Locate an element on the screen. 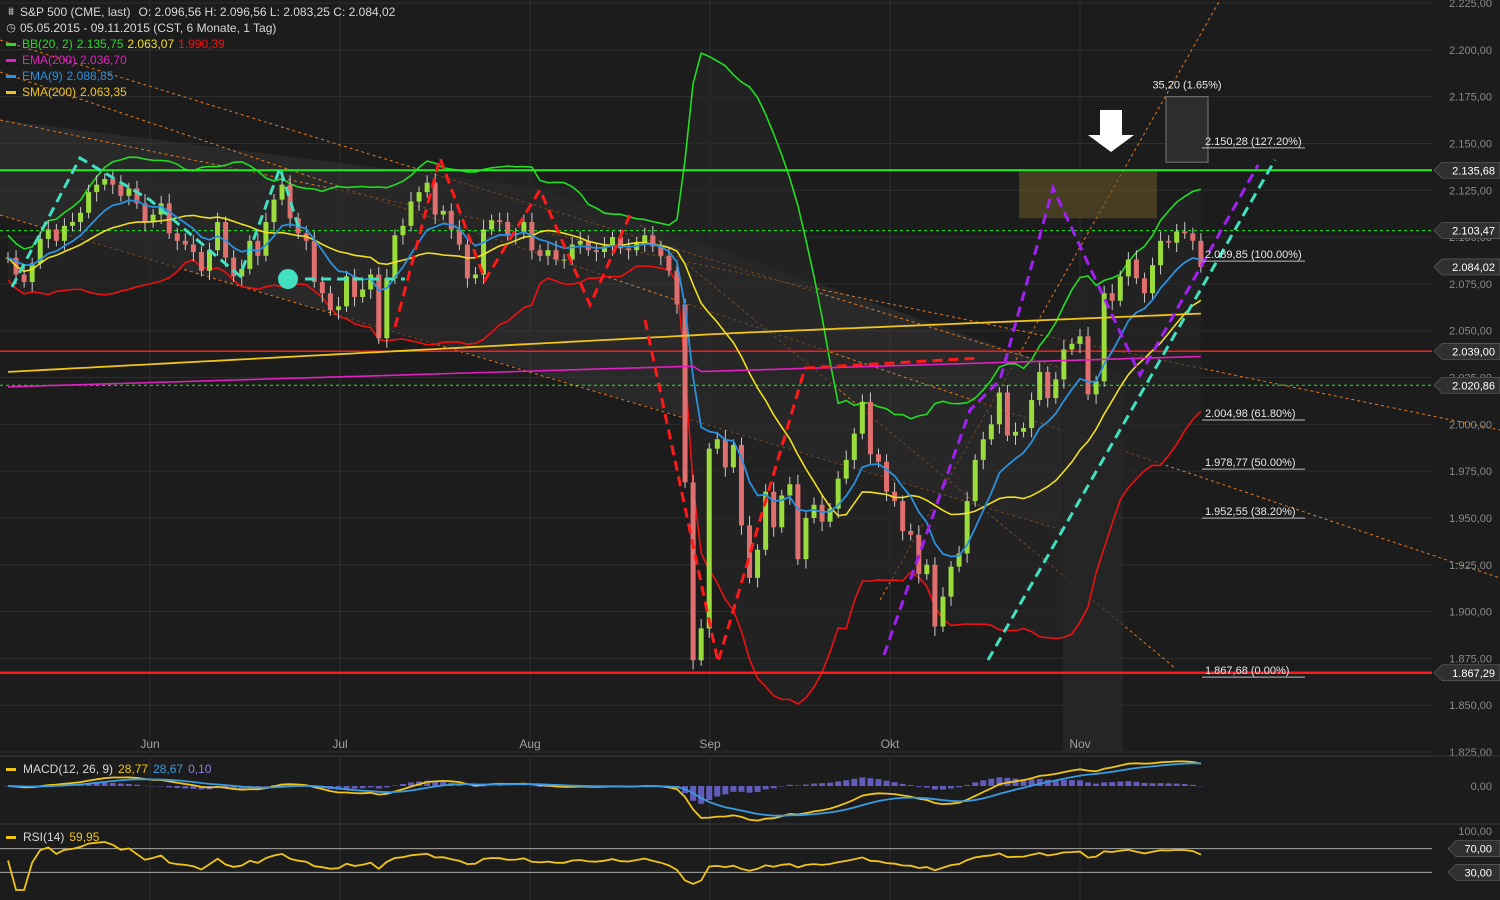 This screenshot has width=1500, height=900. rsi-tick-label: 100,00 is located at coordinates (1475, 832).